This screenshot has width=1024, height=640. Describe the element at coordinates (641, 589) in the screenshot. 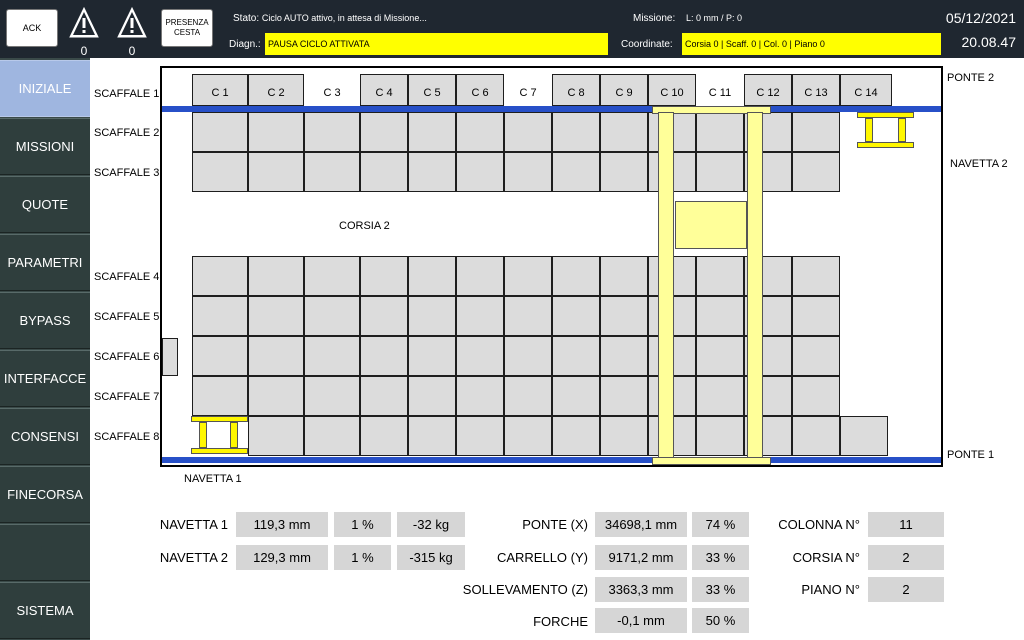

I see `sollevamento-z-position: 3363,3 mm` at that location.